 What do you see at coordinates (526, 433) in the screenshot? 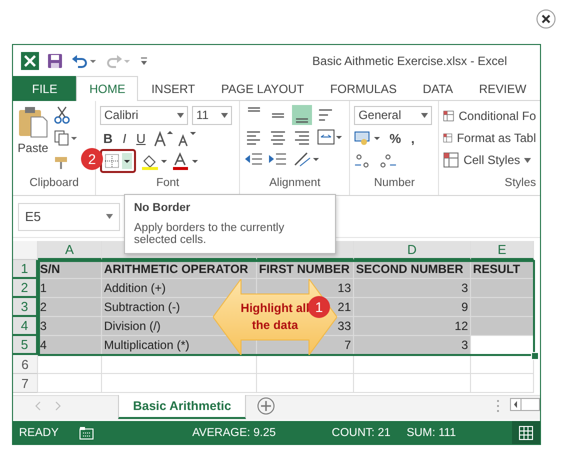
I see `normal-view-icon` at bounding box center [526, 433].